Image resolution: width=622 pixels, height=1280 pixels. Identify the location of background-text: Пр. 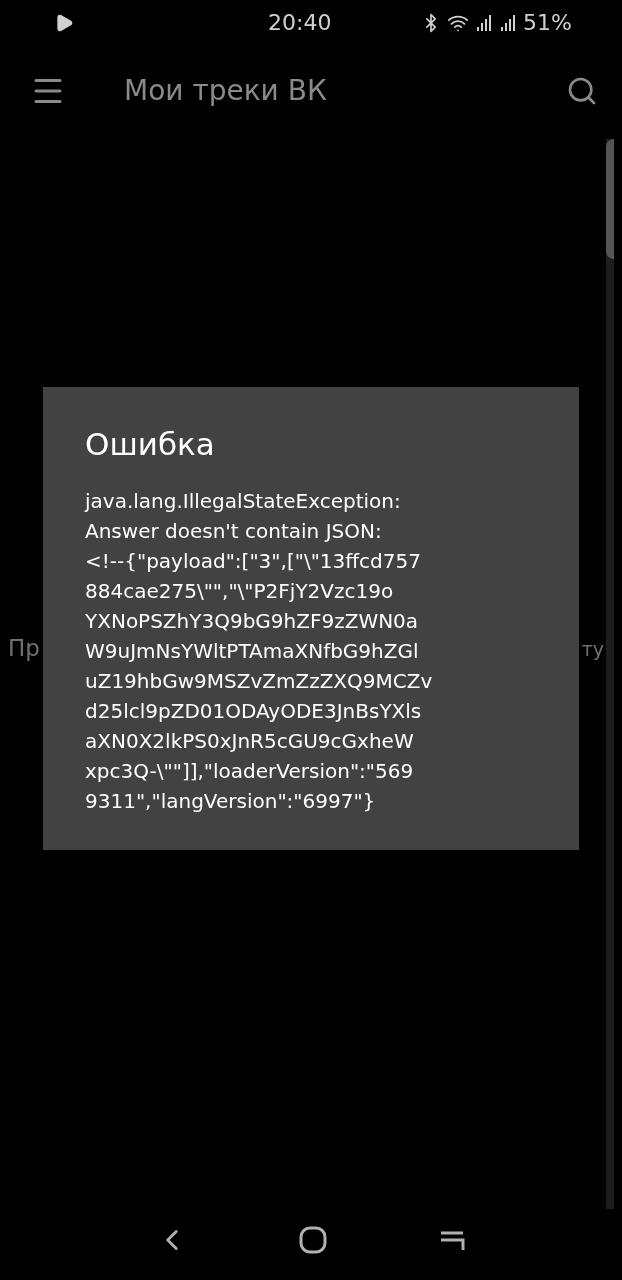
(24, 648).